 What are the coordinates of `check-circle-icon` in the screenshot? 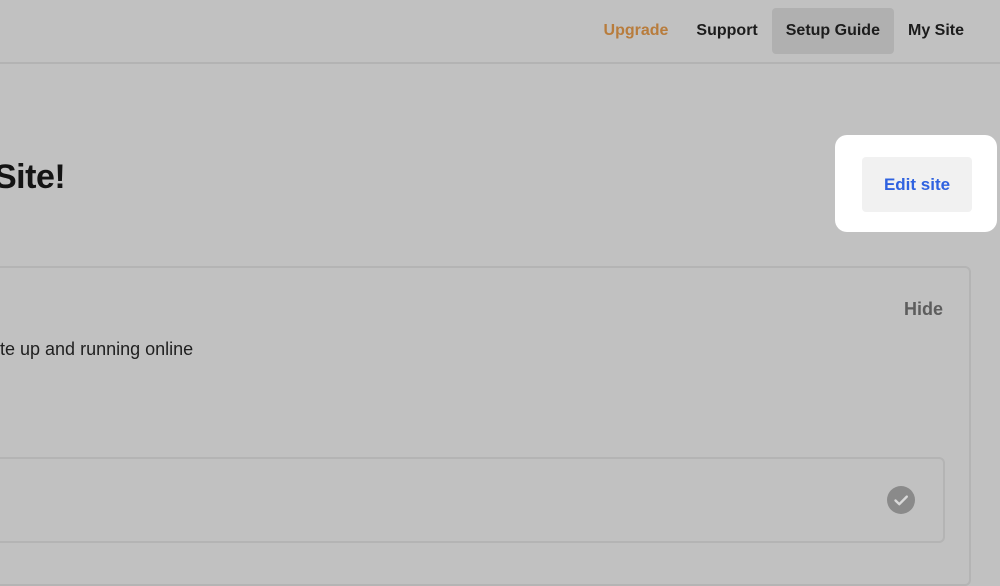 It's located at (901, 500).